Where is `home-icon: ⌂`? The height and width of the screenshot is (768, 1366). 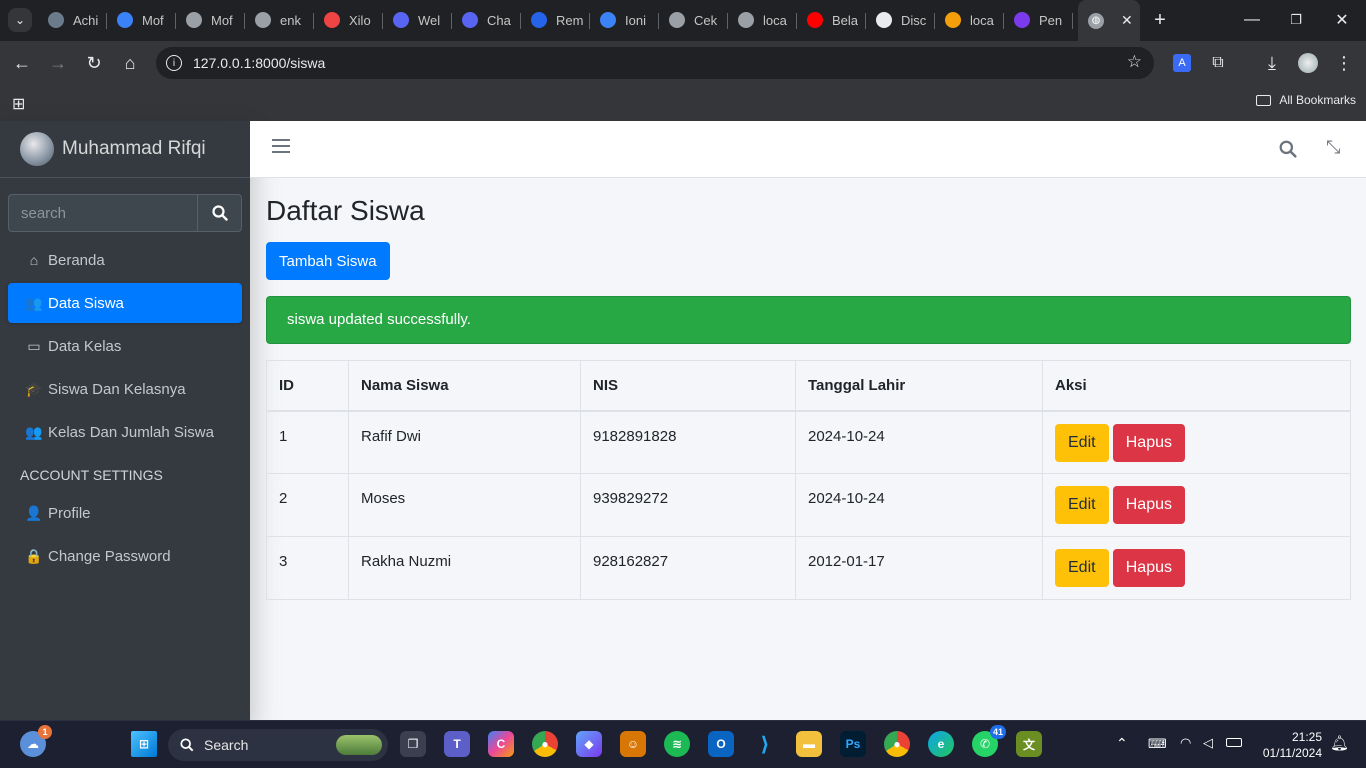
home-icon: ⌂ is located at coordinates (130, 63).